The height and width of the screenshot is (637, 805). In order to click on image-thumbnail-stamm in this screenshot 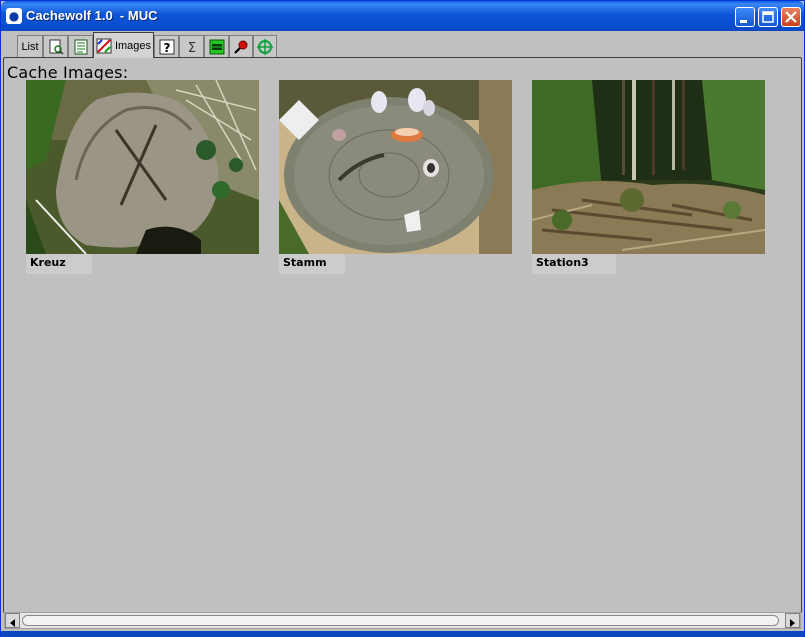, I will do `click(395, 167)`.